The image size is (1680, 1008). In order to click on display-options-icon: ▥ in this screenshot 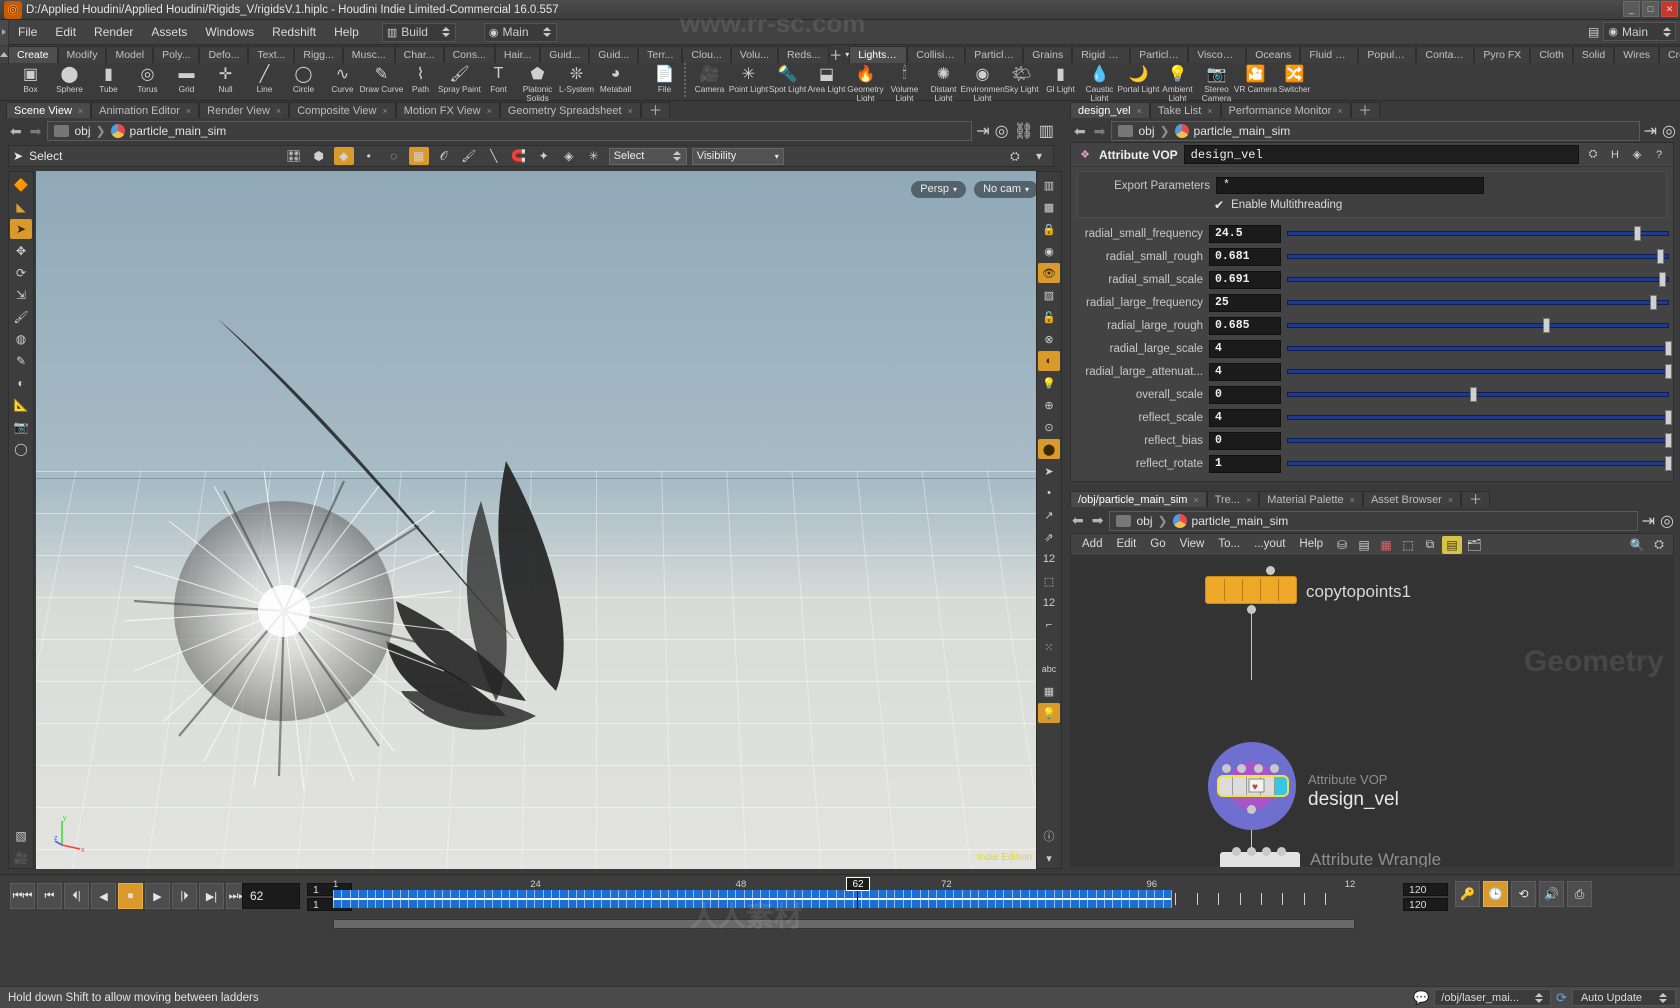, I will do `click(1049, 185)`.